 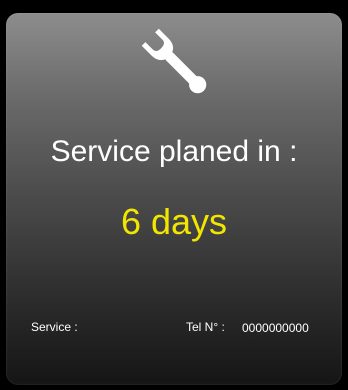 I want to click on tel-value: 0000000000, so click(x=275, y=328).